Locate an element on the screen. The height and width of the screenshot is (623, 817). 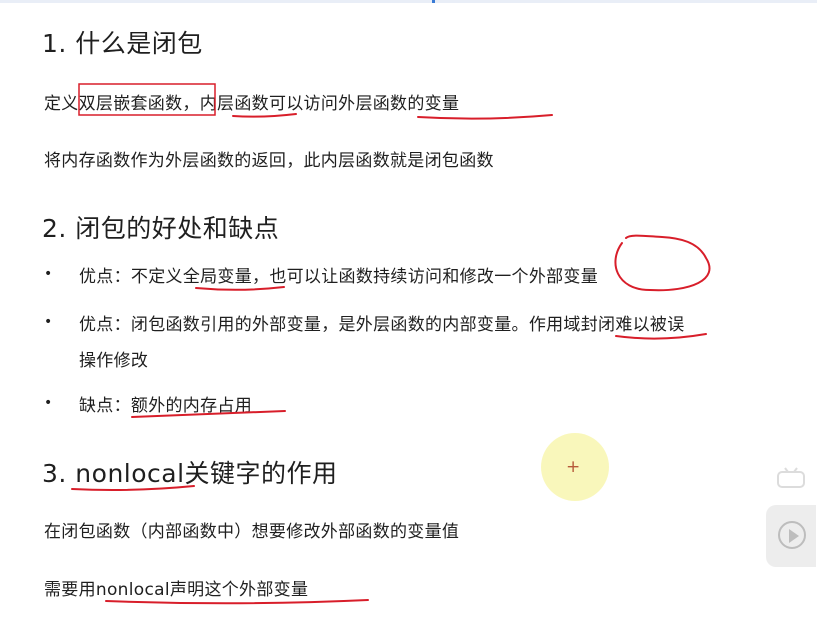
line-text: 优点：闭包函数引用的外部变量，是外层函数的内部变量。 is located at coordinates (304, 325).